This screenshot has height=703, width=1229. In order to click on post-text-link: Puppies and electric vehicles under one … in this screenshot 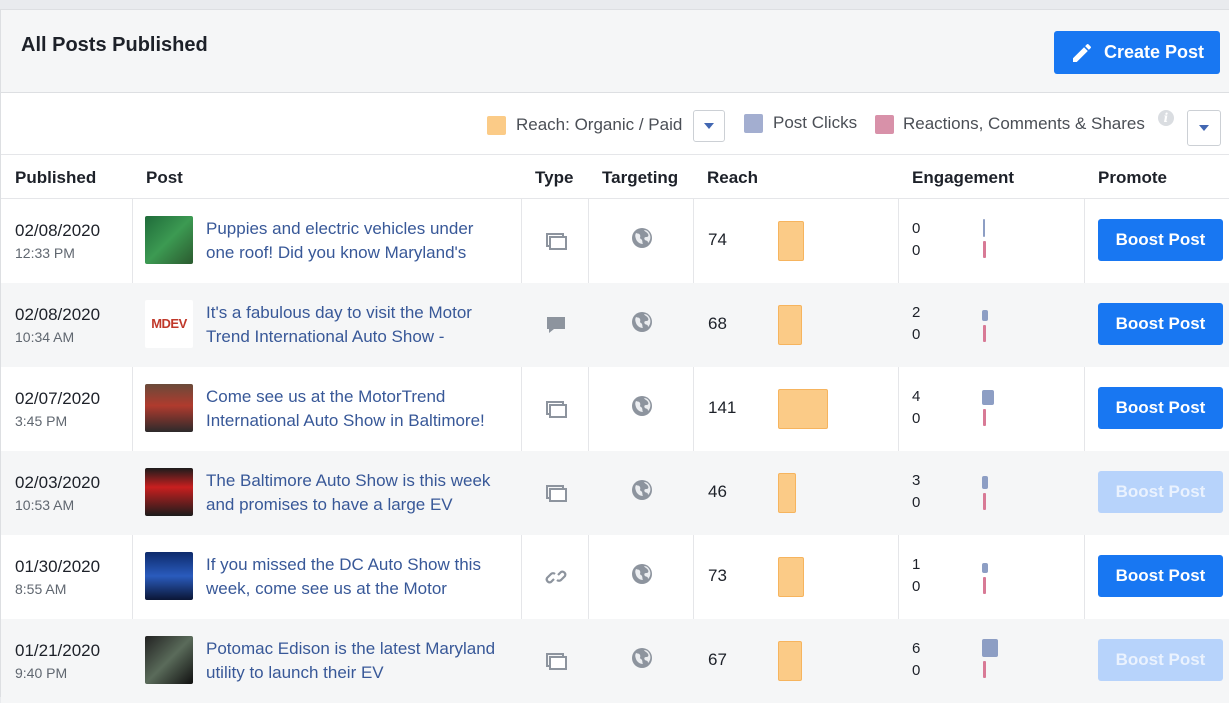, I will do `click(356, 241)`.